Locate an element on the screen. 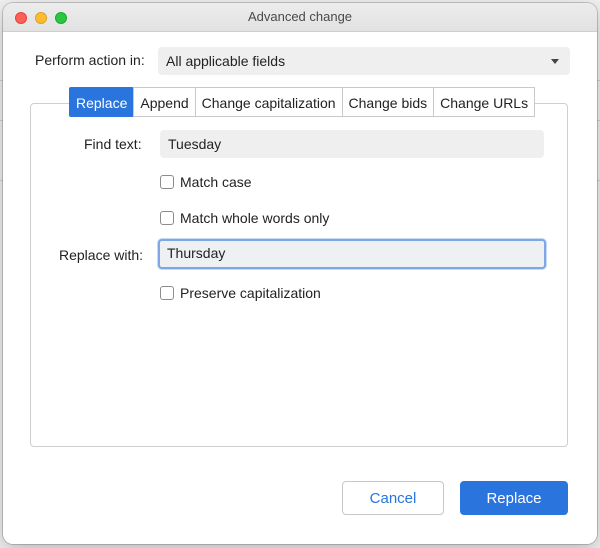 Image resolution: width=600 pixels, height=548 pixels. match-case-checkbox is located at coordinates (167, 182).